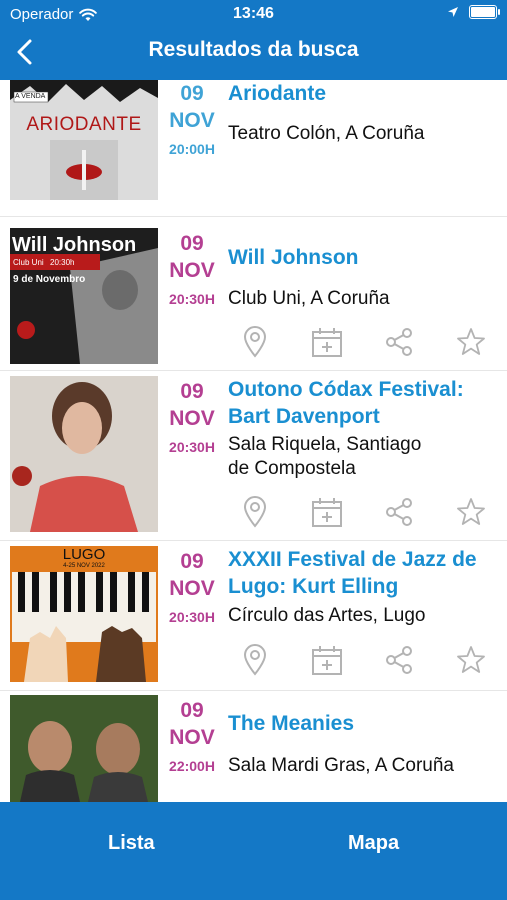 This screenshot has height=900, width=507. What do you see at coordinates (304, 416) in the screenshot?
I see `event-title-line: Bart Davenport` at bounding box center [304, 416].